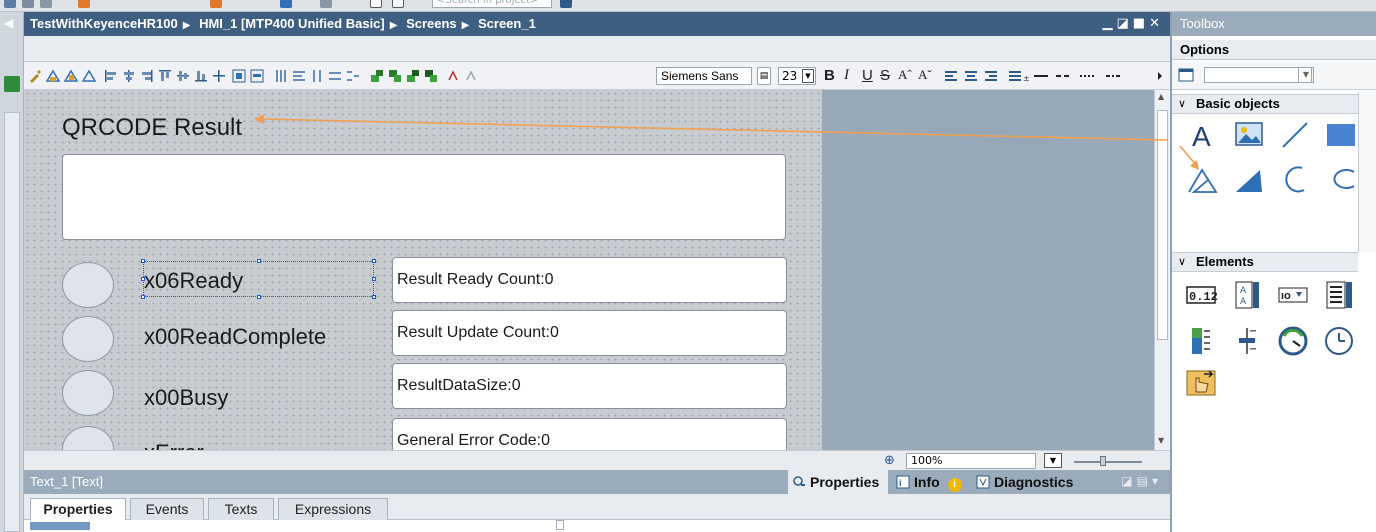  Describe the element at coordinates (88, 393) in the screenshot. I see `status-circle-busy` at that location.